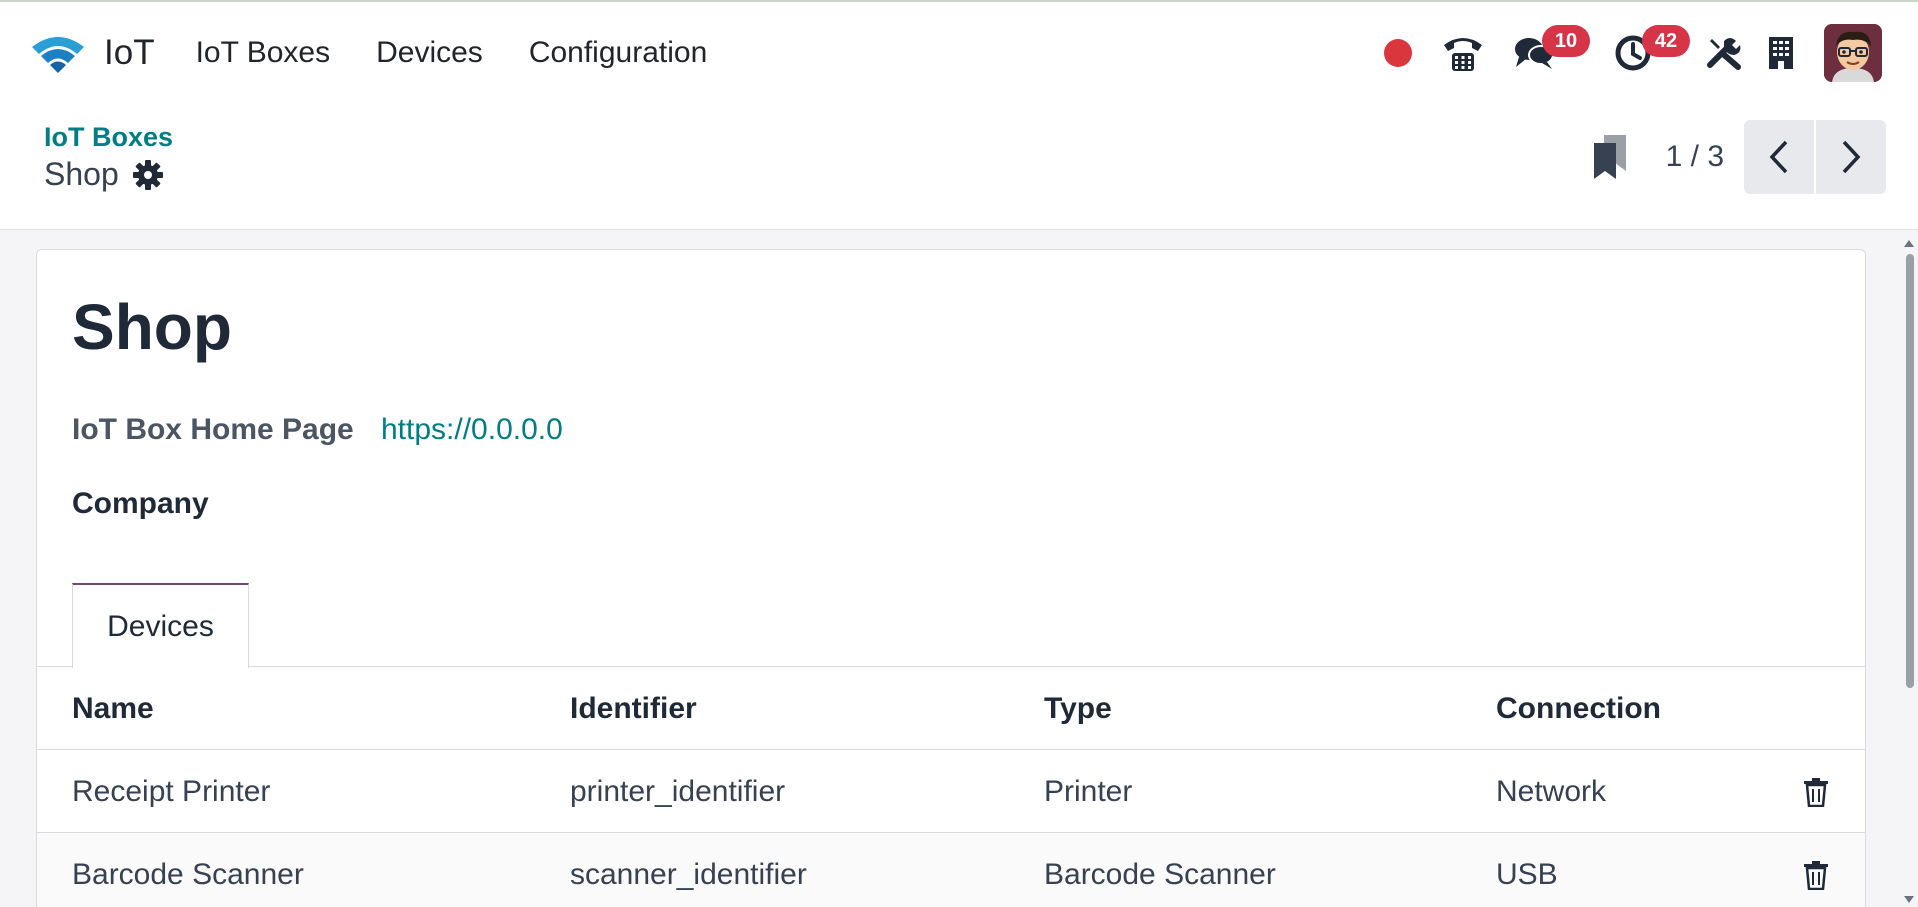 The image size is (1918, 907). Describe the element at coordinates (1666, 41) in the screenshot. I see `activities-badge: 42` at that location.